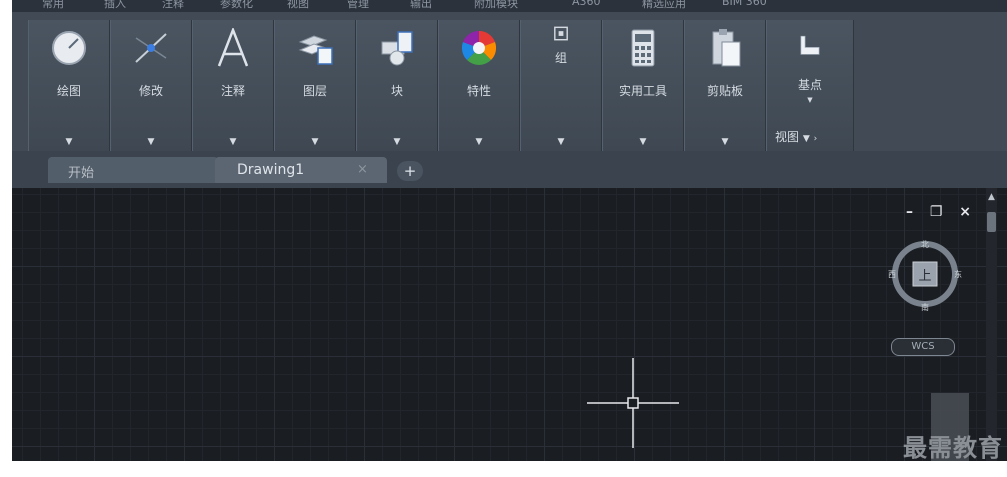  Describe the element at coordinates (925, 307) in the screenshot. I see `compass-south: 南` at that location.